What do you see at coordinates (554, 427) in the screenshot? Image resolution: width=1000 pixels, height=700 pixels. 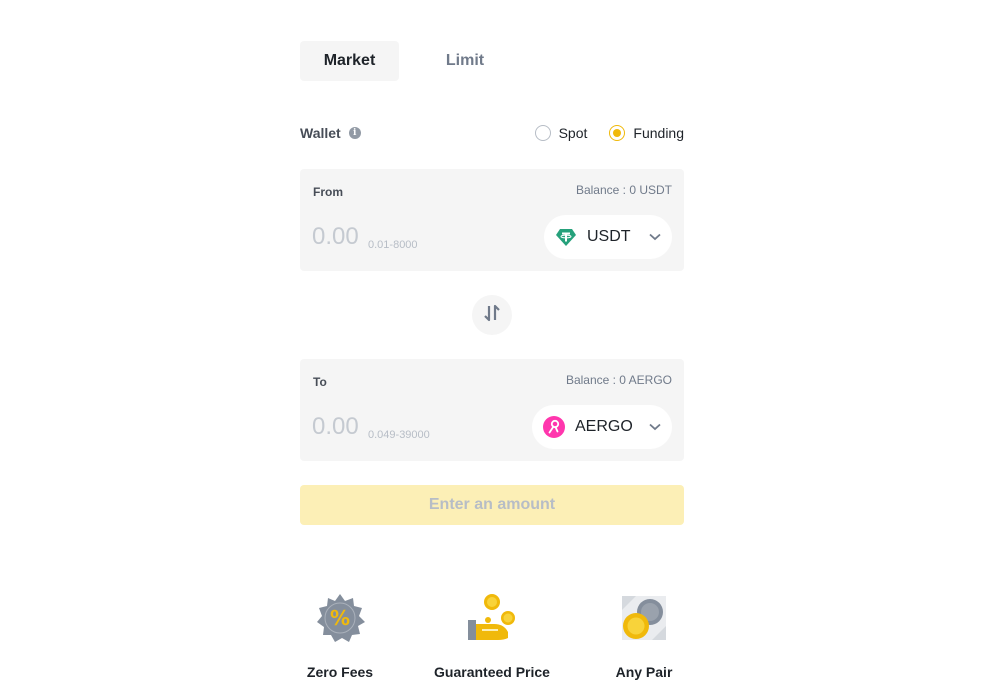 I see `aergo-icon` at bounding box center [554, 427].